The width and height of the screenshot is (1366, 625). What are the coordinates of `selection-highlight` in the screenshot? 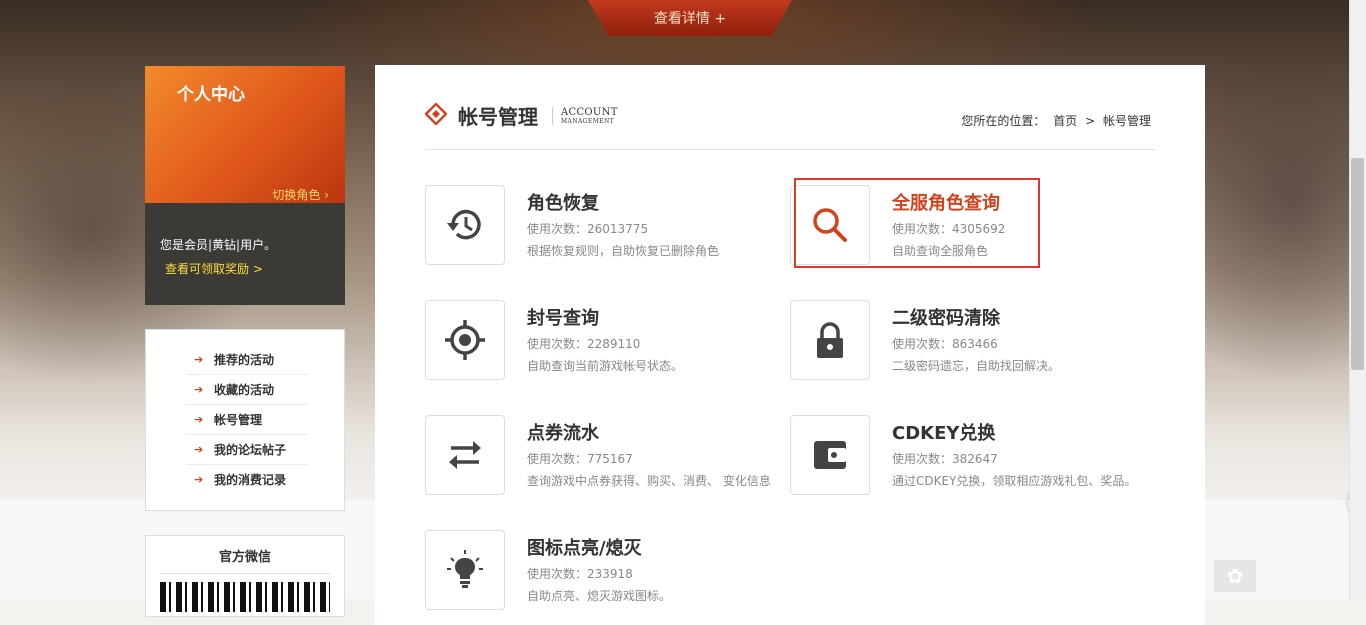 It's located at (917, 223).